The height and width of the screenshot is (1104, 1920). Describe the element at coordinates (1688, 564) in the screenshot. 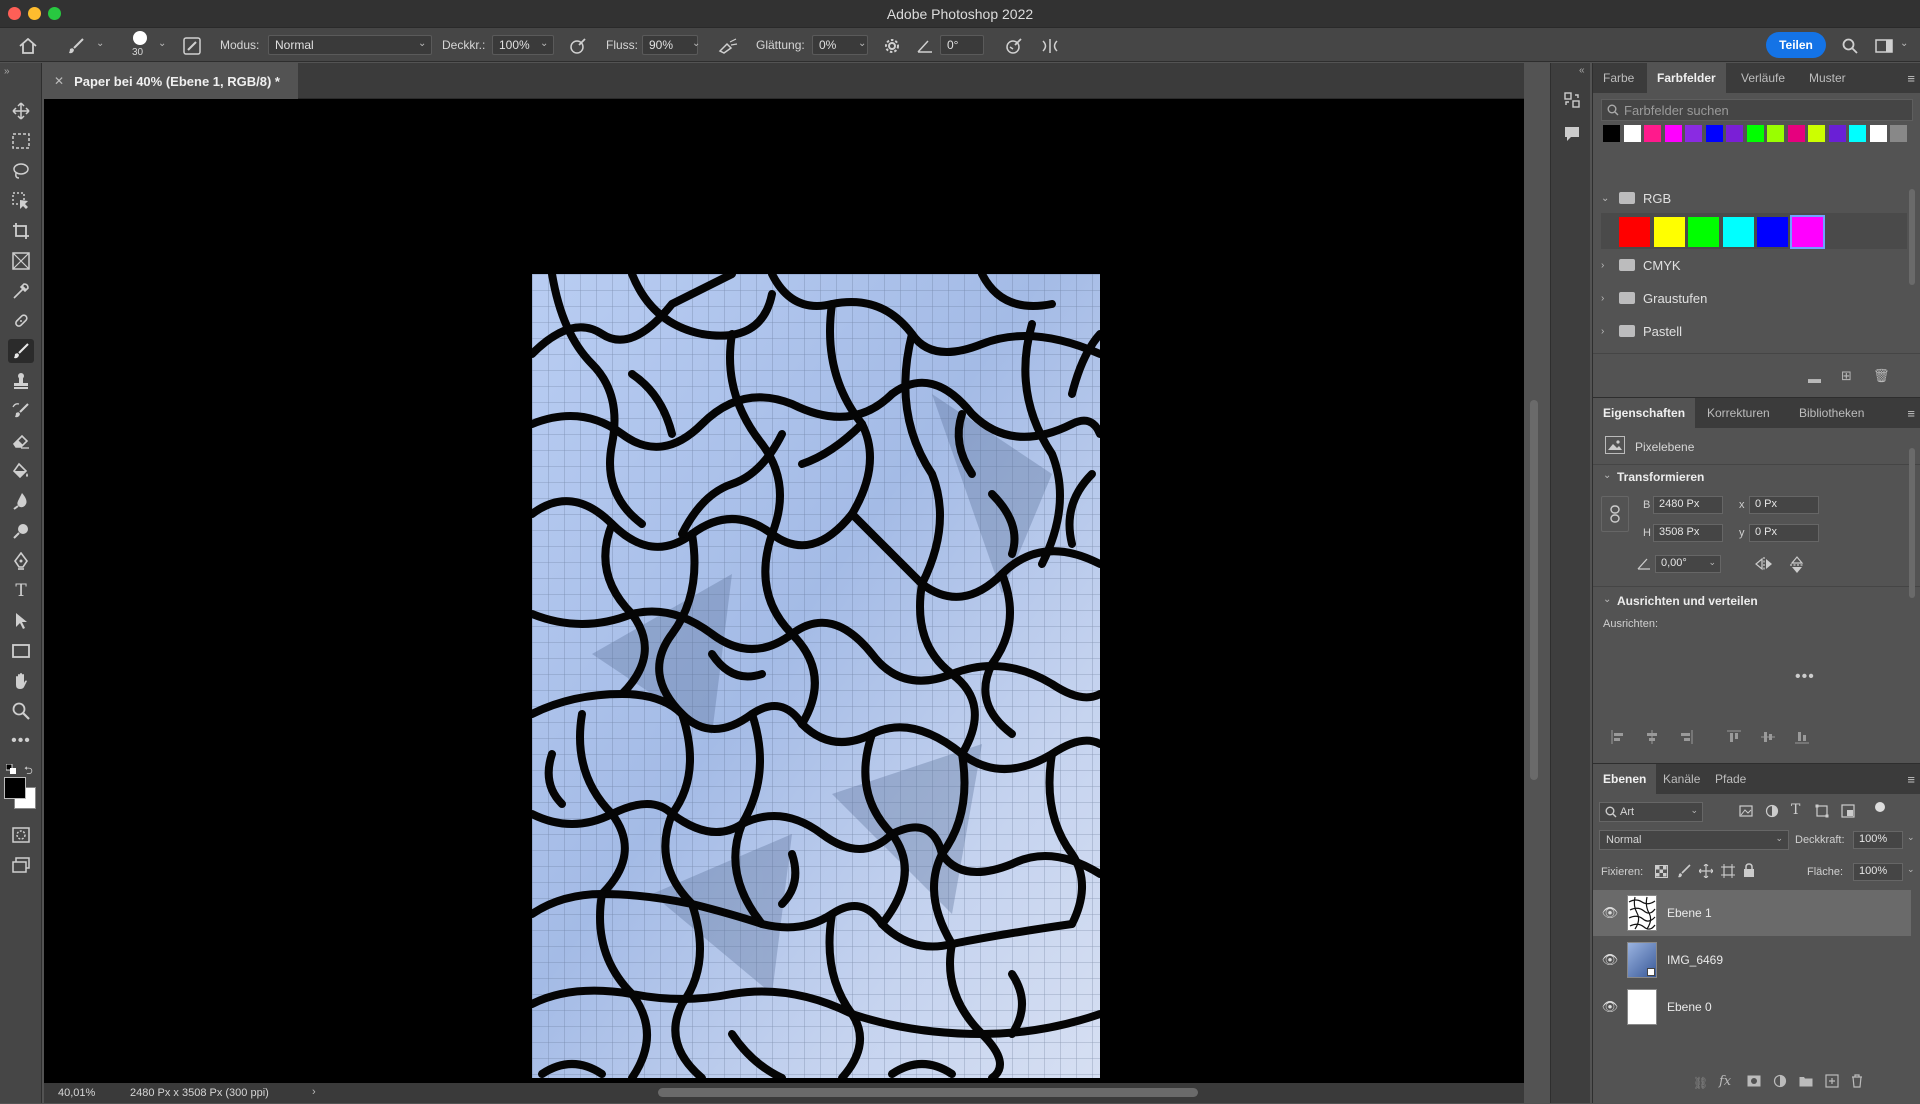

I see `rotation-input: 0,00° ⌄` at that location.